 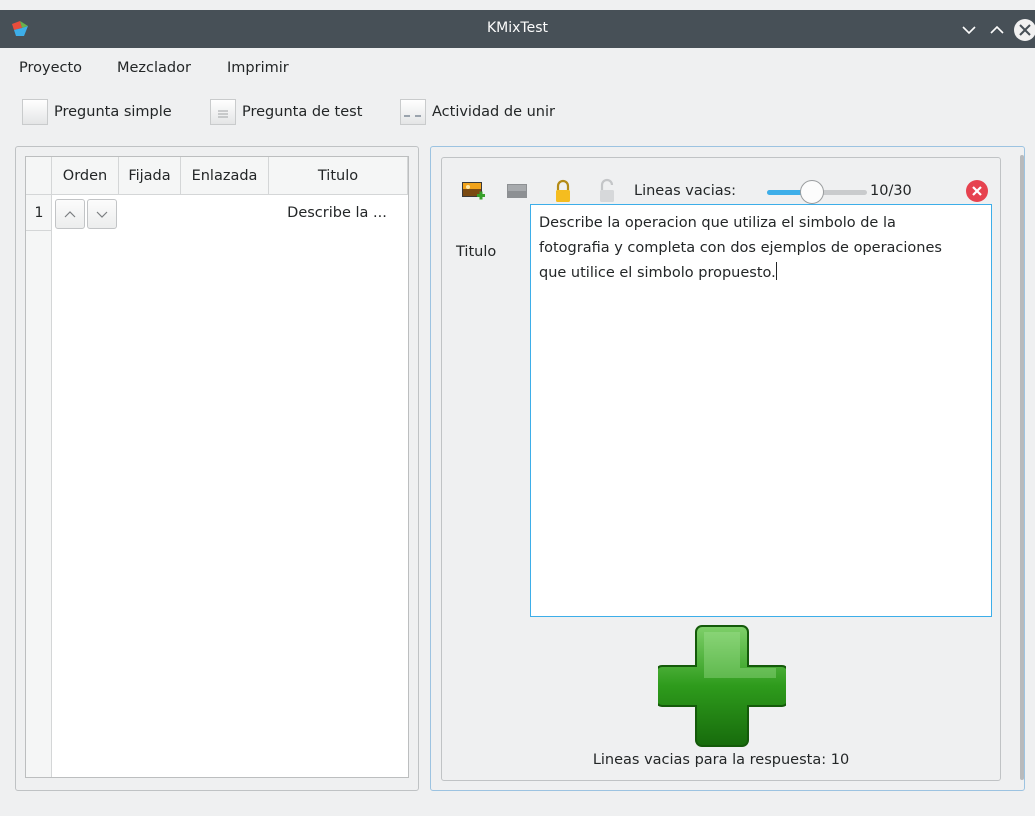 What do you see at coordinates (977, 191) in the screenshot?
I see `delete-question-icon` at bounding box center [977, 191].